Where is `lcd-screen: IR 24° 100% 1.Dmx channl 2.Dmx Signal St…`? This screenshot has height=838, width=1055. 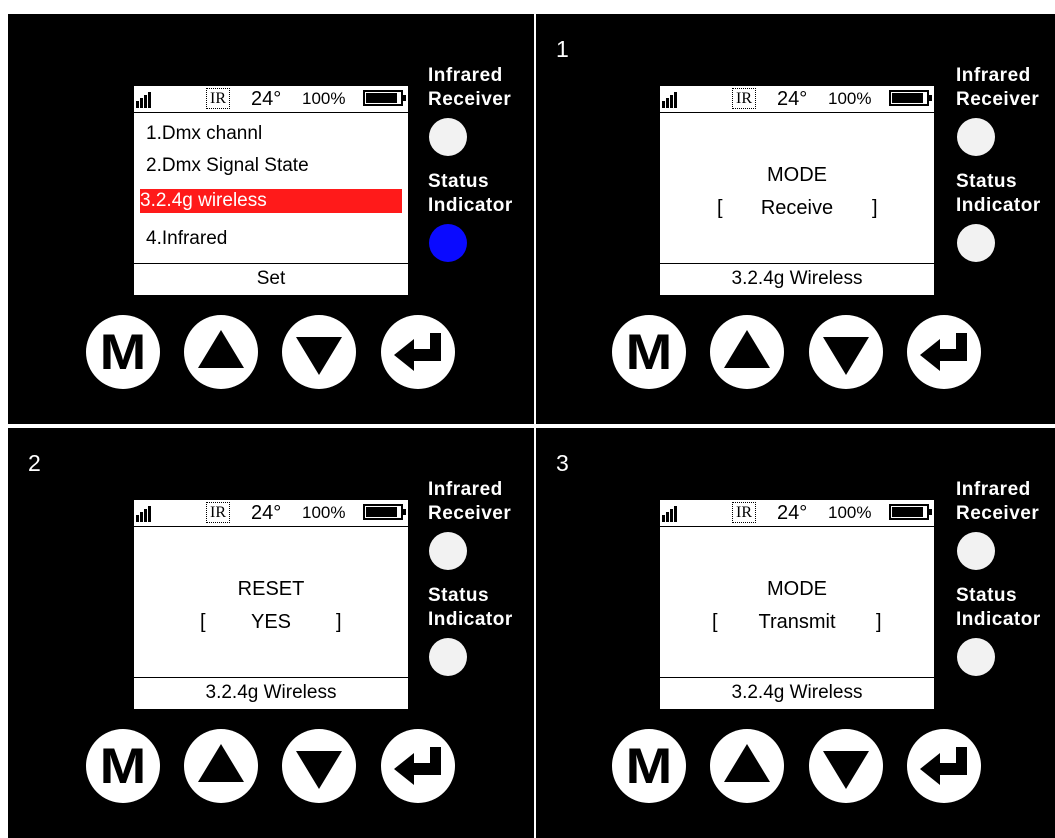
lcd-screen: IR 24° 100% 1.Dmx channl 2.Dmx Signal St… is located at coordinates (271, 190).